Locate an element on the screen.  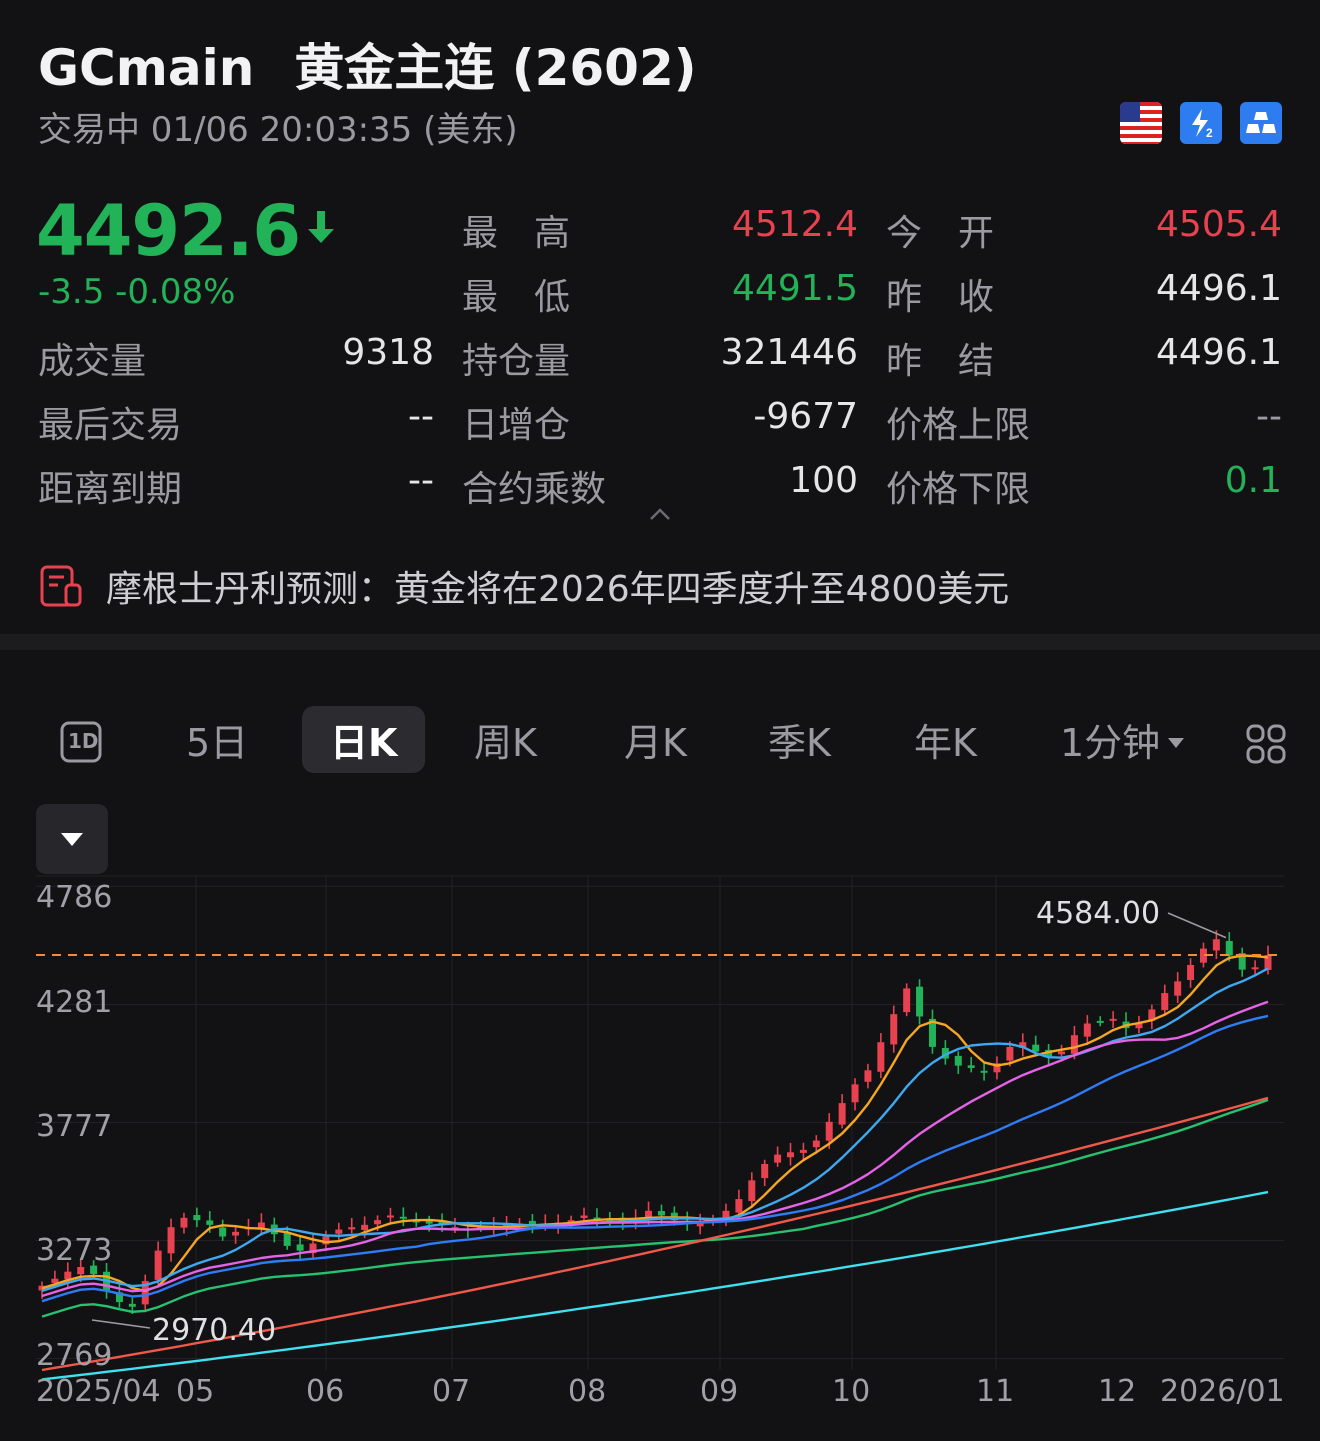
x-tick-label: 10 is located at coordinates (851, 1391).